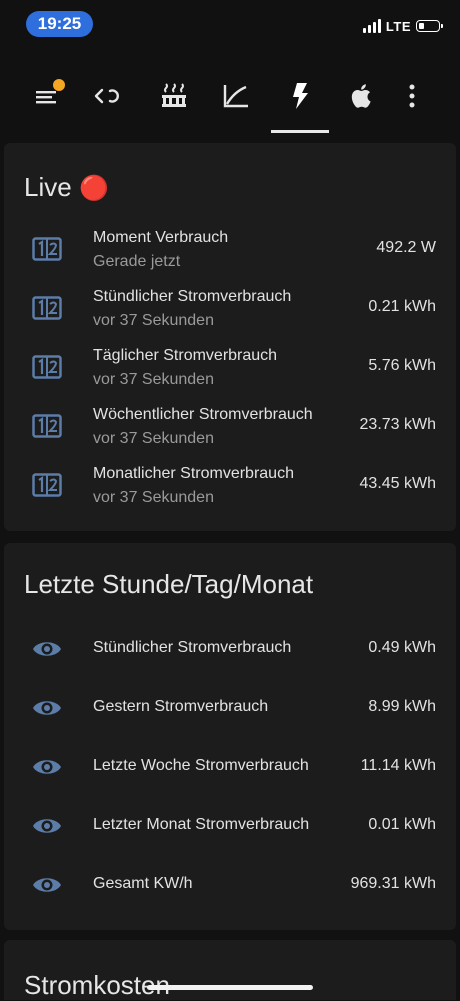  I want to click on cost-card: Stromkosten, so click(230, 970).